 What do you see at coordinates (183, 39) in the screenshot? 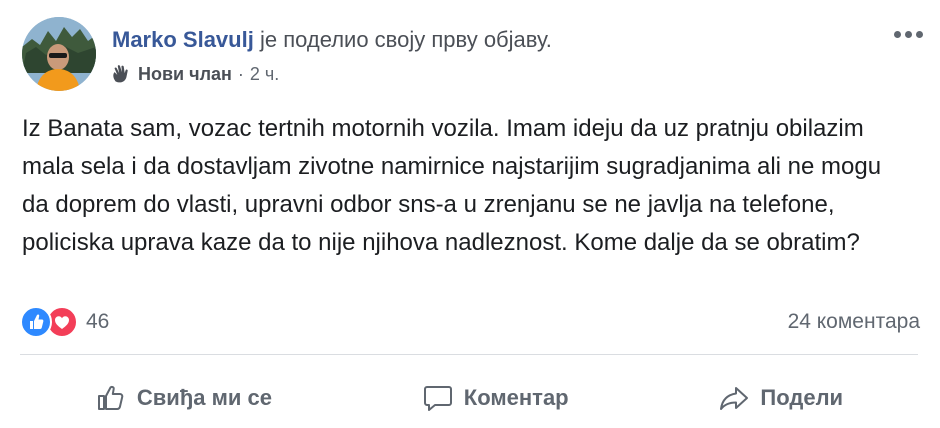
I see `author-name-link: Marko Slavulj` at bounding box center [183, 39].